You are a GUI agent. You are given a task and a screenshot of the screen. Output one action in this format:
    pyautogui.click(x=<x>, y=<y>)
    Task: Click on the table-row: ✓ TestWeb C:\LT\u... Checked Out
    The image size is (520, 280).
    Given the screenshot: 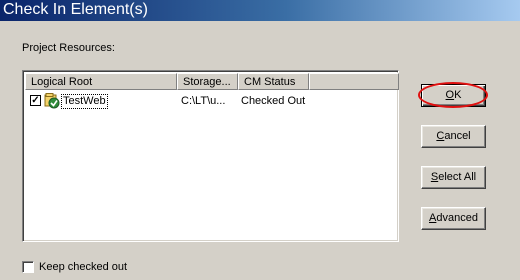 What is the action you would take?
    pyautogui.click(x=210, y=101)
    